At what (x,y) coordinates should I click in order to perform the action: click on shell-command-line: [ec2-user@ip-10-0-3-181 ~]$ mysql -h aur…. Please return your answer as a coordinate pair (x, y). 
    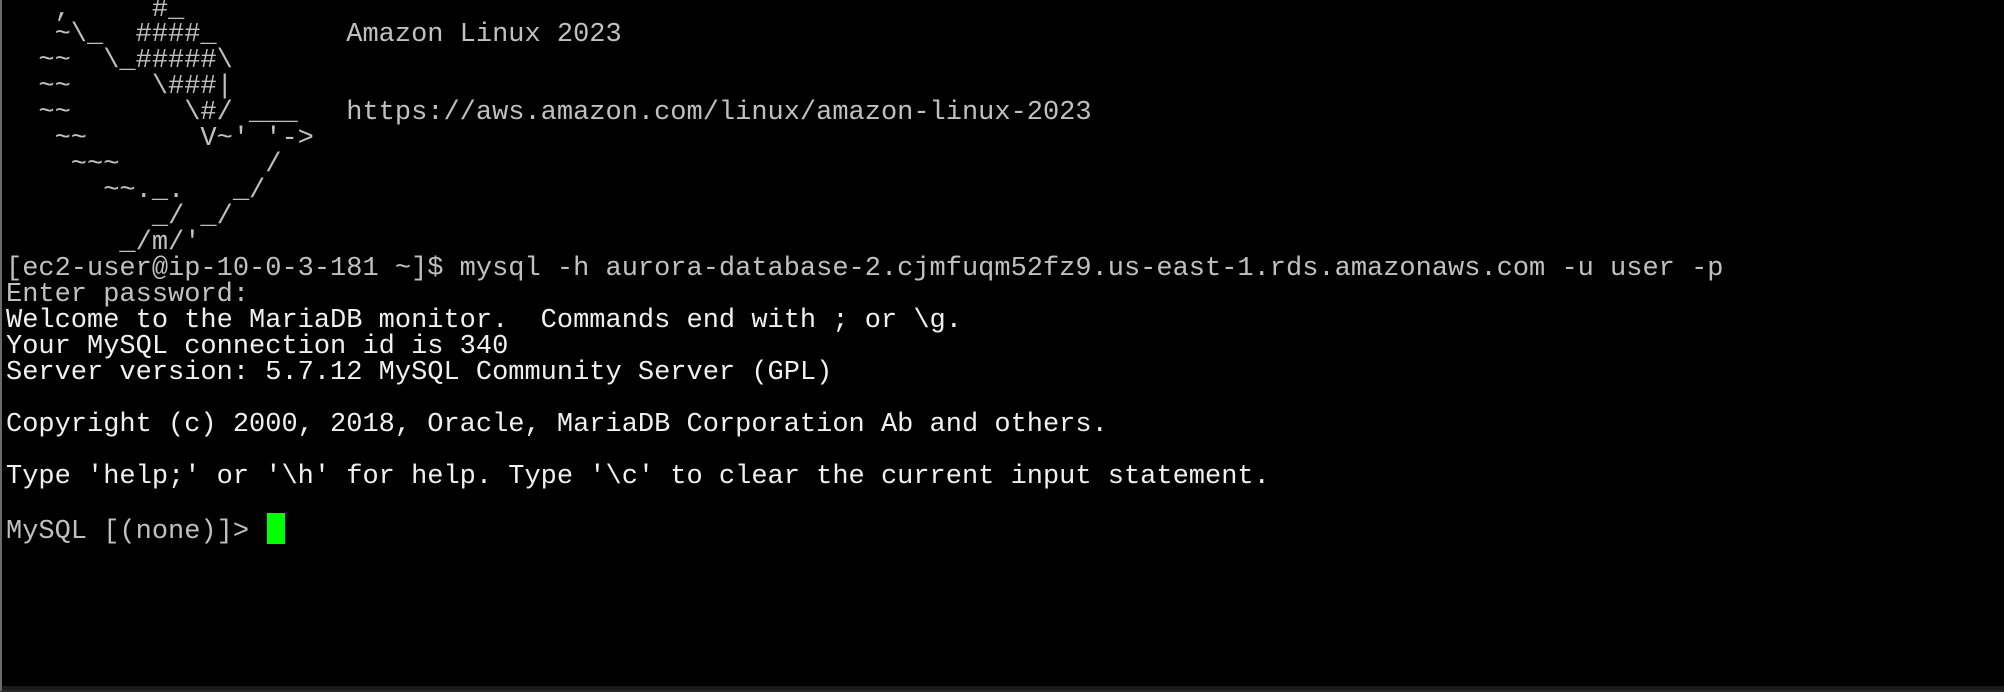
    Looking at the image, I should click on (865, 269).